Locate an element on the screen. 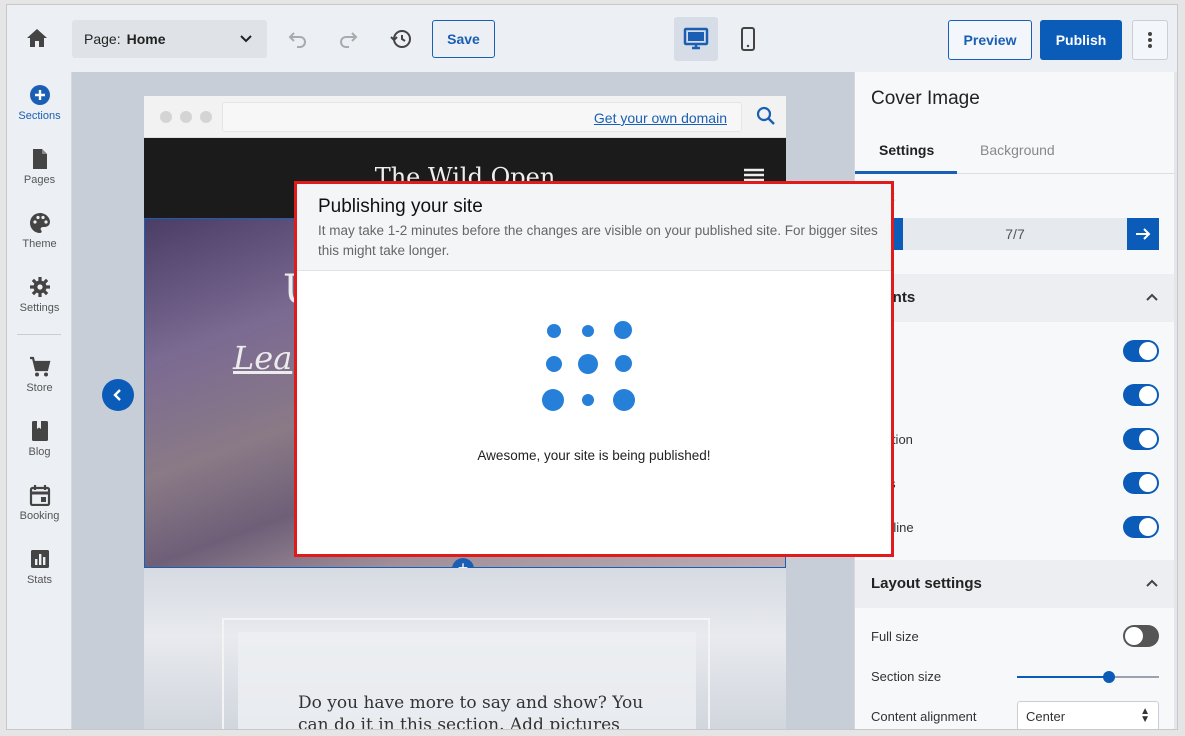 The image size is (1185, 736). sidebar-item-label: Pages is located at coordinates (39, 180).